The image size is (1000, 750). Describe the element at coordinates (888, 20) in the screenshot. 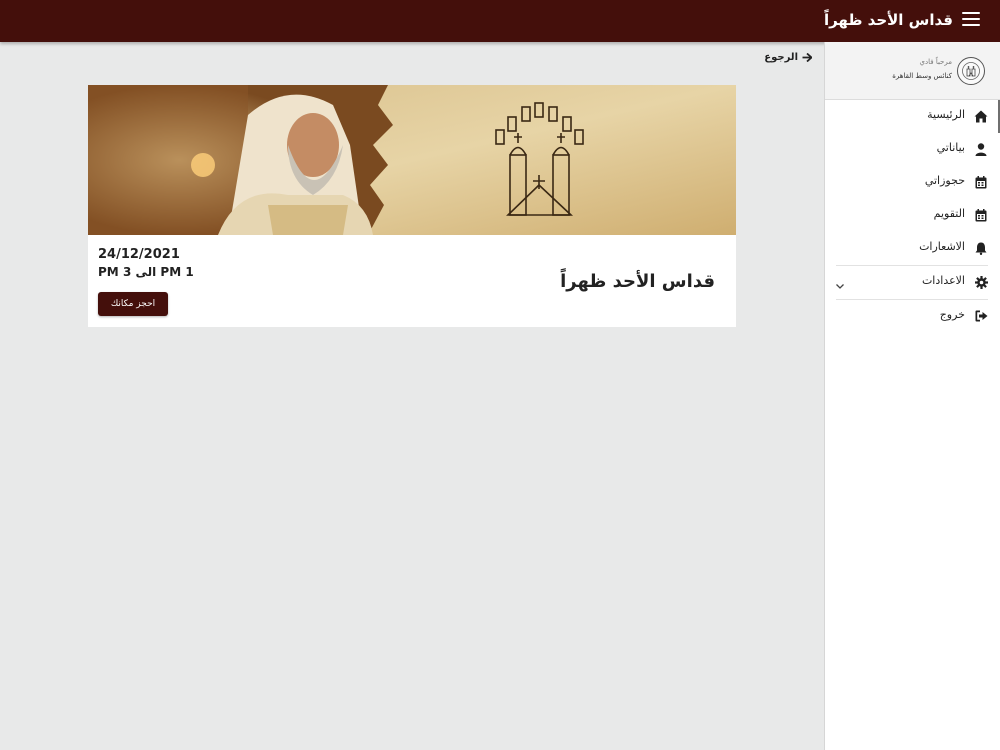

I see `page-title: قداس الأحد ظهراً` at that location.